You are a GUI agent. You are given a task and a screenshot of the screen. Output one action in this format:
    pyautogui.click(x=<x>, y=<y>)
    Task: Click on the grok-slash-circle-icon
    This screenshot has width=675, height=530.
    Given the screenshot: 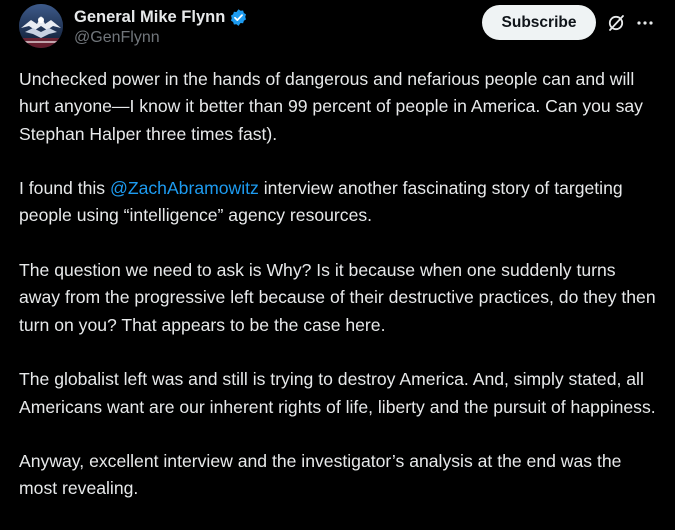 What is the action you would take?
    pyautogui.click(x=616, y=23)
    